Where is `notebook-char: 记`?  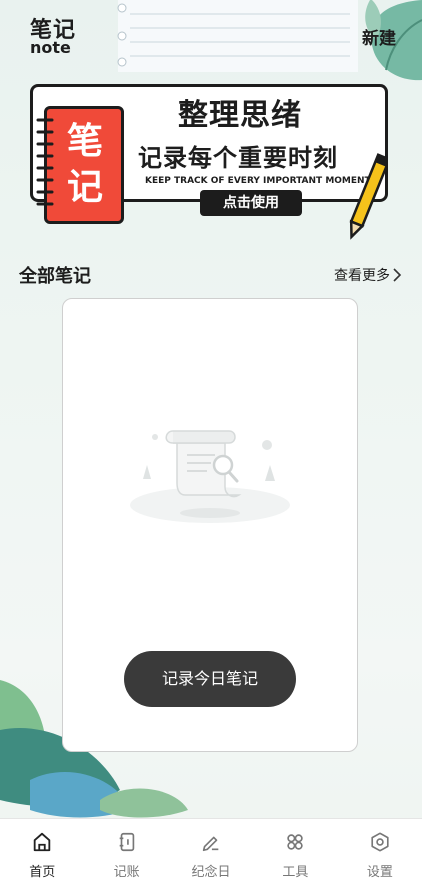 notebook-char: 记 is located at coordinates (84, 187).